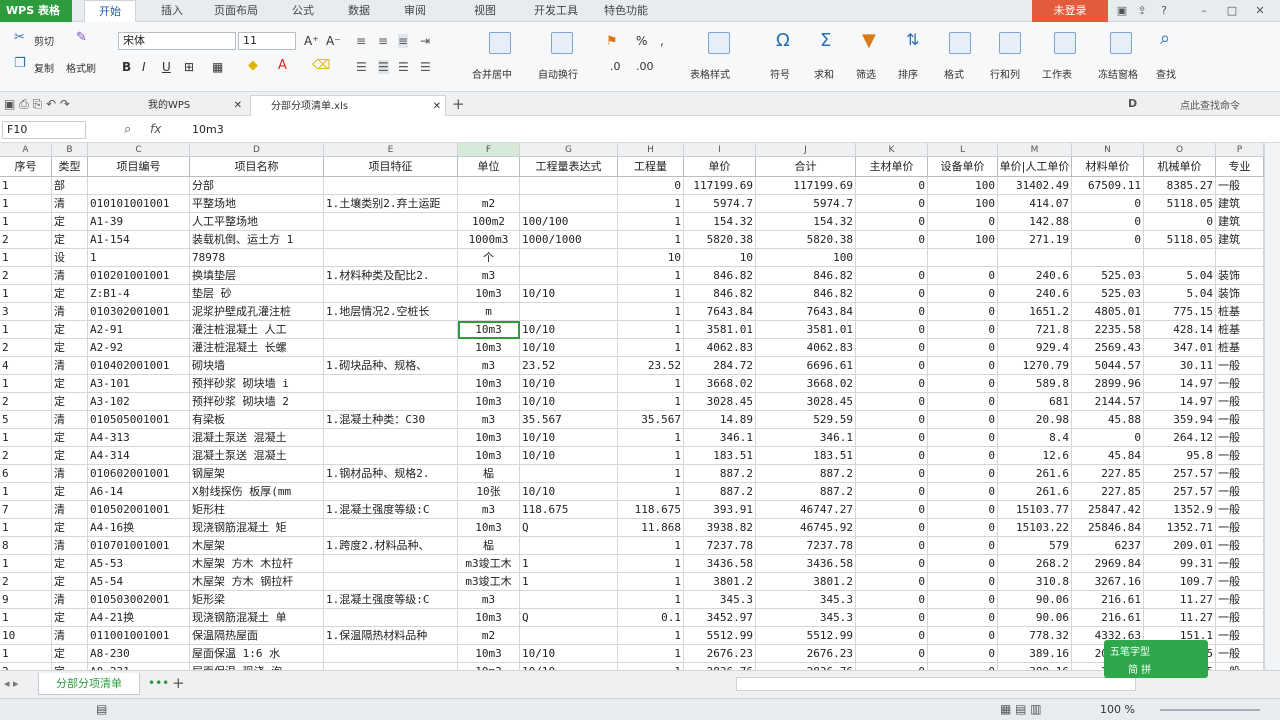  Describe the element at coordinates (489, 204) in the screenshot. I see `table-cell: m2` at that location.